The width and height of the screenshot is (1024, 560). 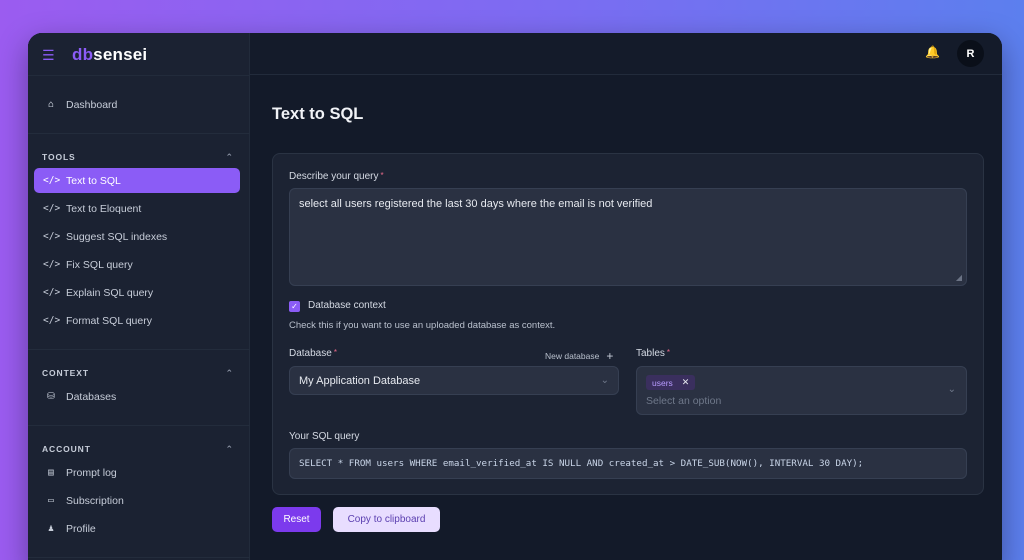 I want to click on remove-tag-icon: ✕, so click(x=686, y=382).